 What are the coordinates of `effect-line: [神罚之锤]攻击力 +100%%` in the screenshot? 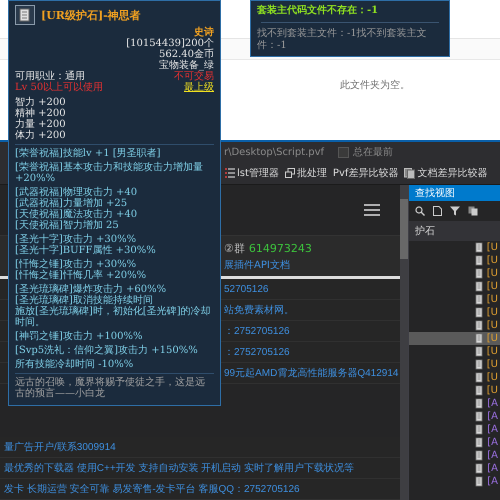 It's located at (79, 336).